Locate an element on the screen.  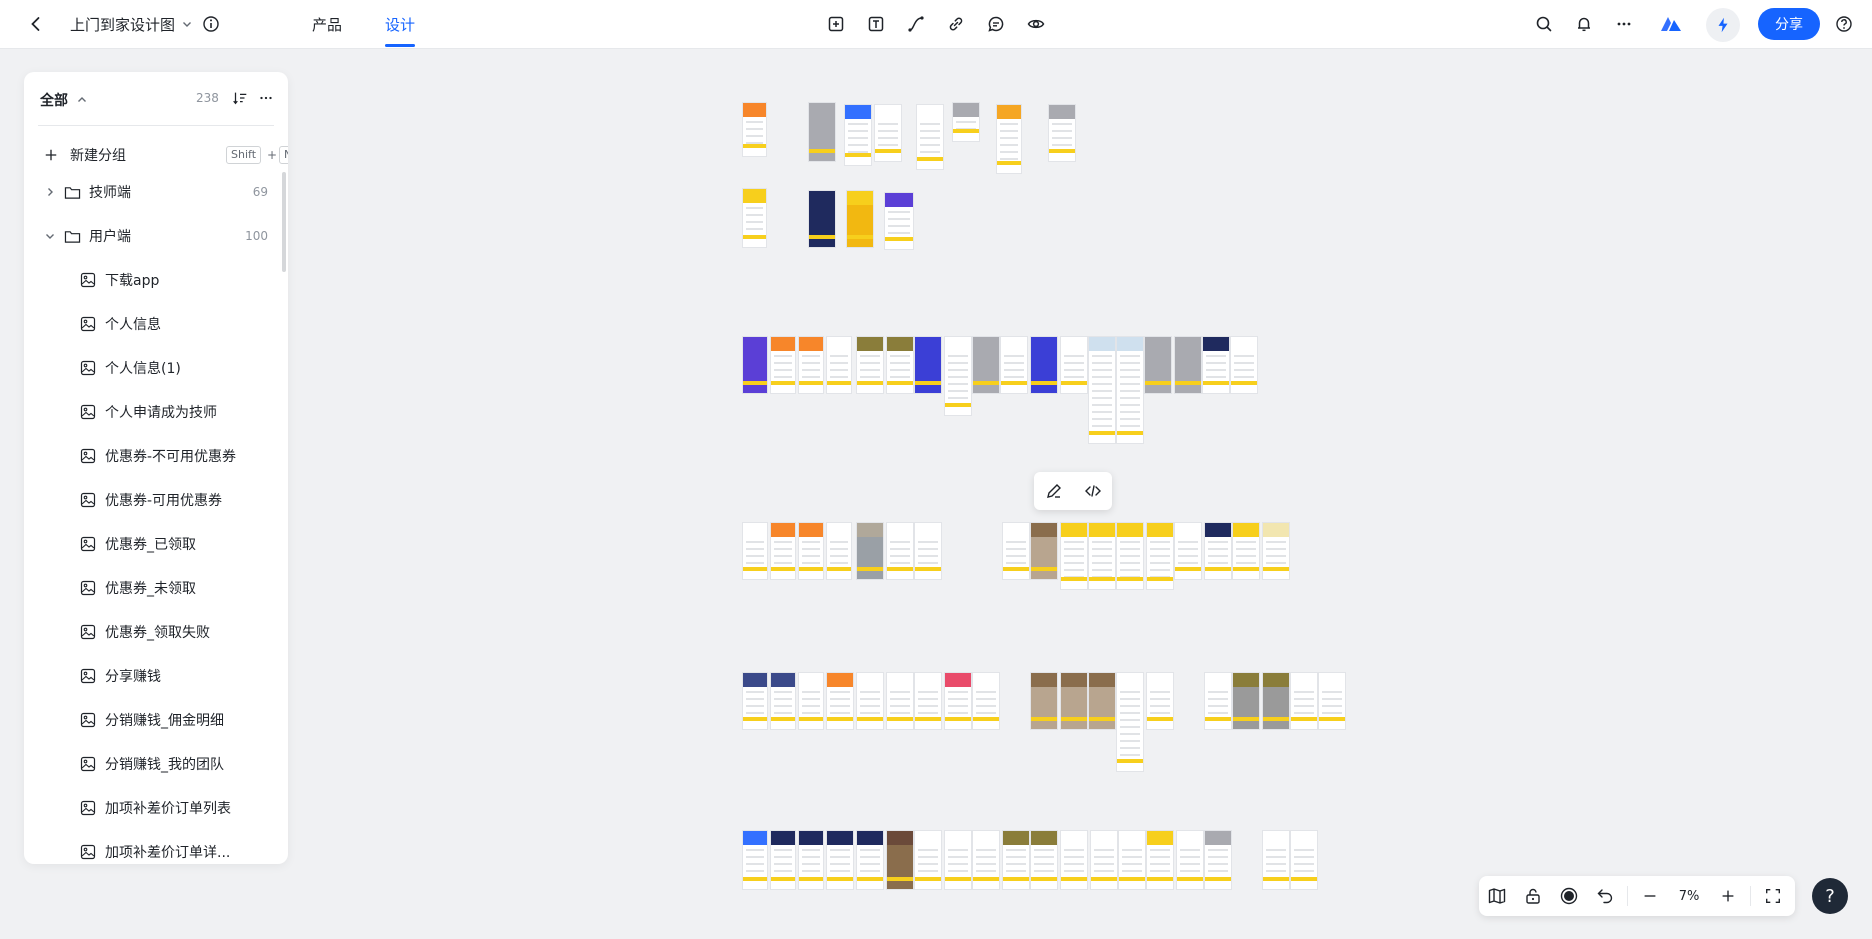
help-floating-button: ? is located at coordinates (1830, 896).